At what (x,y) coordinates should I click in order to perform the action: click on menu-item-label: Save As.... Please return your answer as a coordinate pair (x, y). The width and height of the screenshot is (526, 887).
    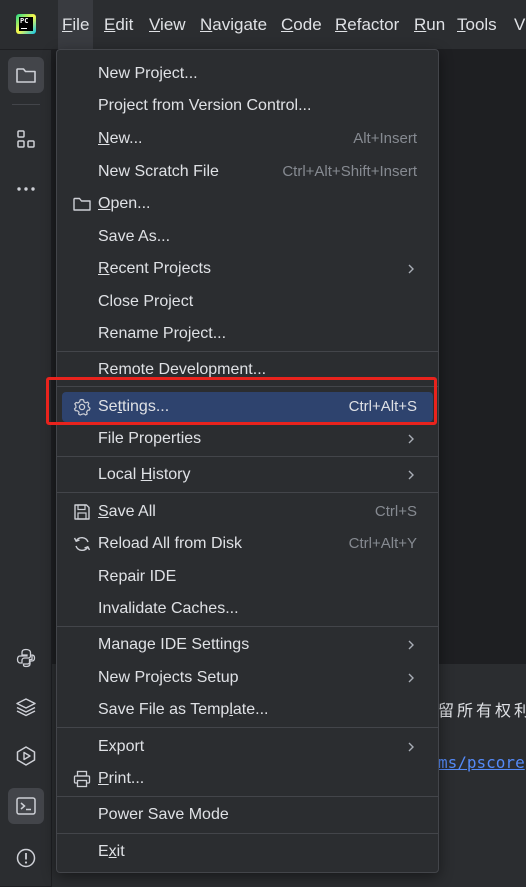
    Looking at the image, I should click on (134, 236).